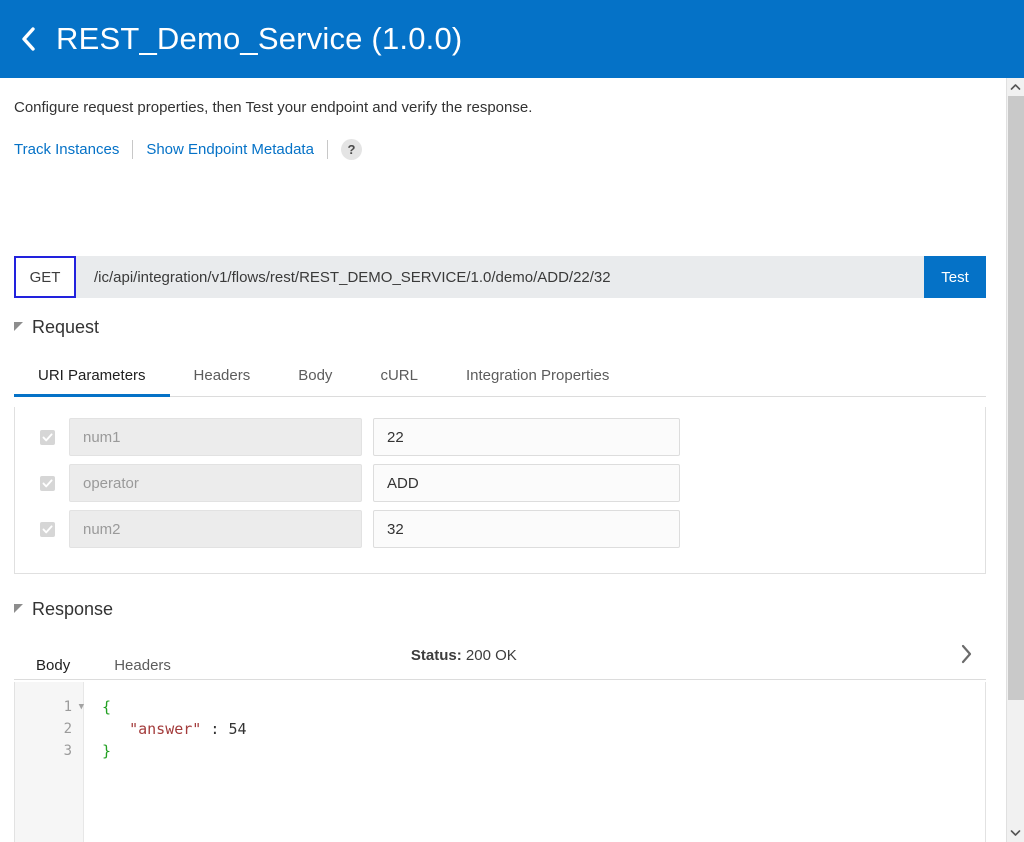  Describe the element at coordinates (215, 483) in the screenshot. I see `param-name-field: operator` at that location.